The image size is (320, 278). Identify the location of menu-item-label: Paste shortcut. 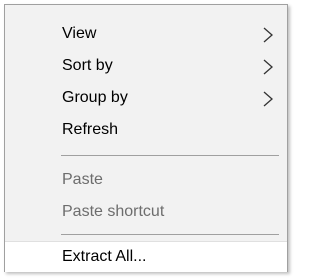
(113, 211).